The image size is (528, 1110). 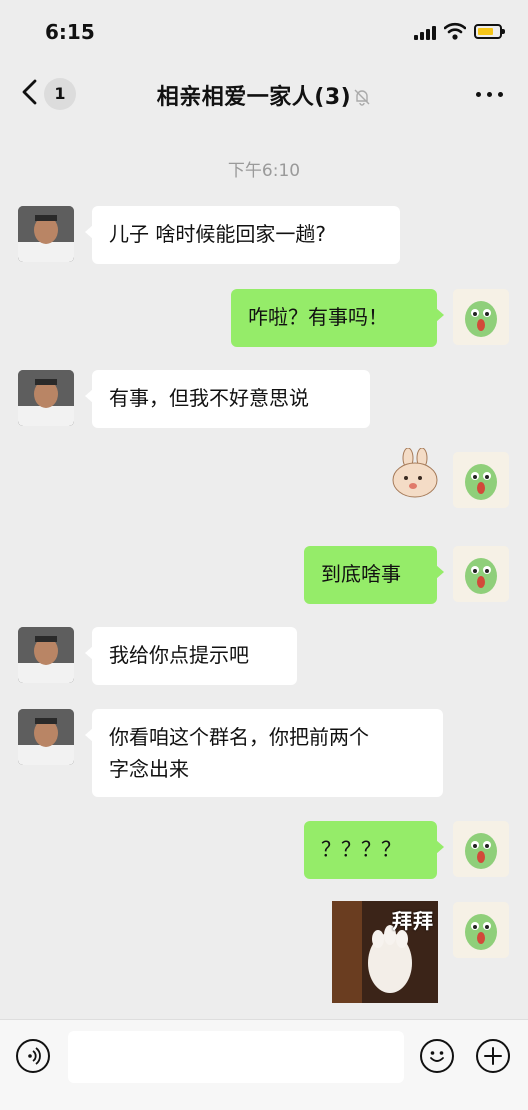 What do you see at coordinates (191, 656) in the screenshot?
I see `message-bubble-in: 我给你点提示吧` at bounding box center [191, 656].